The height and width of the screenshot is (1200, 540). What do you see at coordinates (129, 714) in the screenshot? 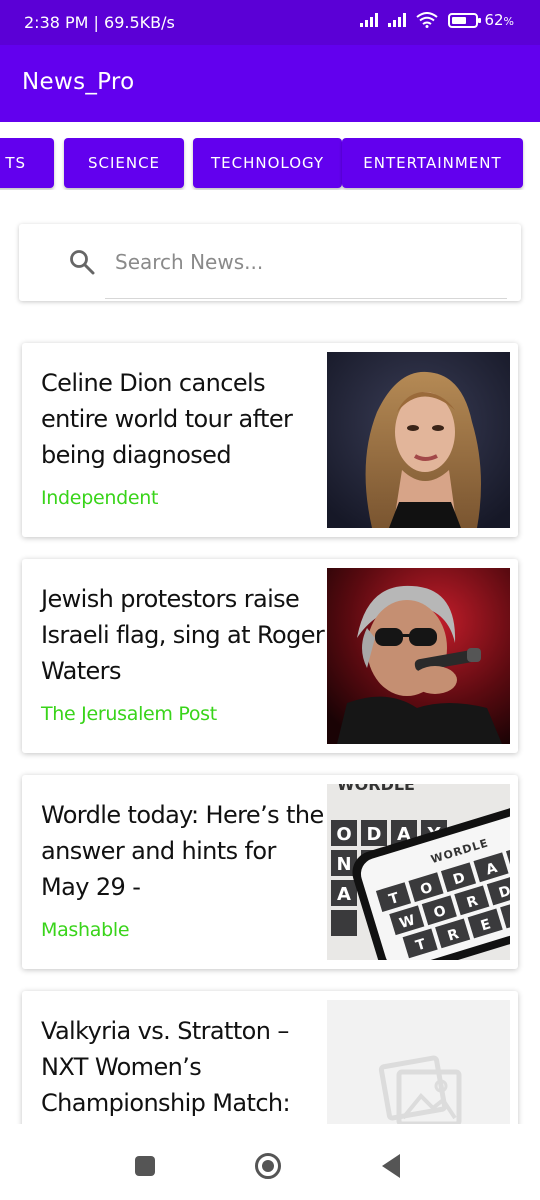
I see `news-source: The Jerusalem Post` at bounding box center [129, 714].